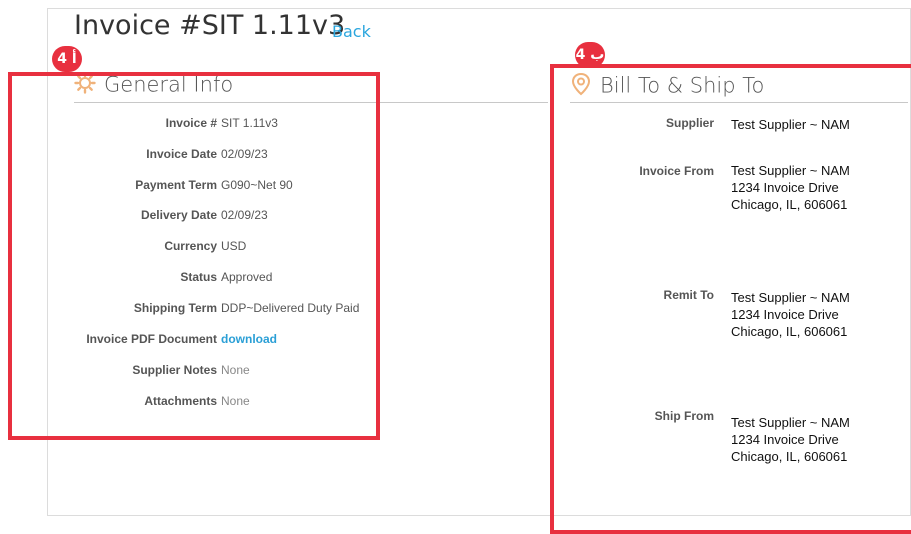 The width and height of the screenshot is (911, 534). I want to click on annotation-badge-left: 4 أ, so click(67, 59).